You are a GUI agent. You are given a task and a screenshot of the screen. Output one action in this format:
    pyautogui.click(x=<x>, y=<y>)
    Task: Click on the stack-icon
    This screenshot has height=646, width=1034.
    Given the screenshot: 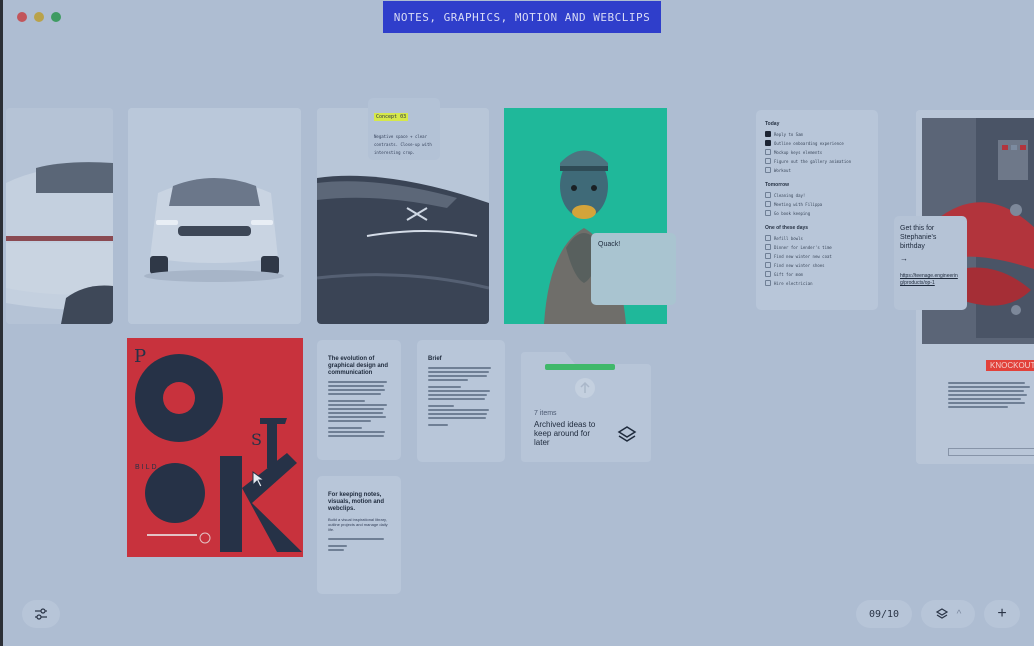 What is the action you would take?
    pyautogui.click(x=941, y=613)
    